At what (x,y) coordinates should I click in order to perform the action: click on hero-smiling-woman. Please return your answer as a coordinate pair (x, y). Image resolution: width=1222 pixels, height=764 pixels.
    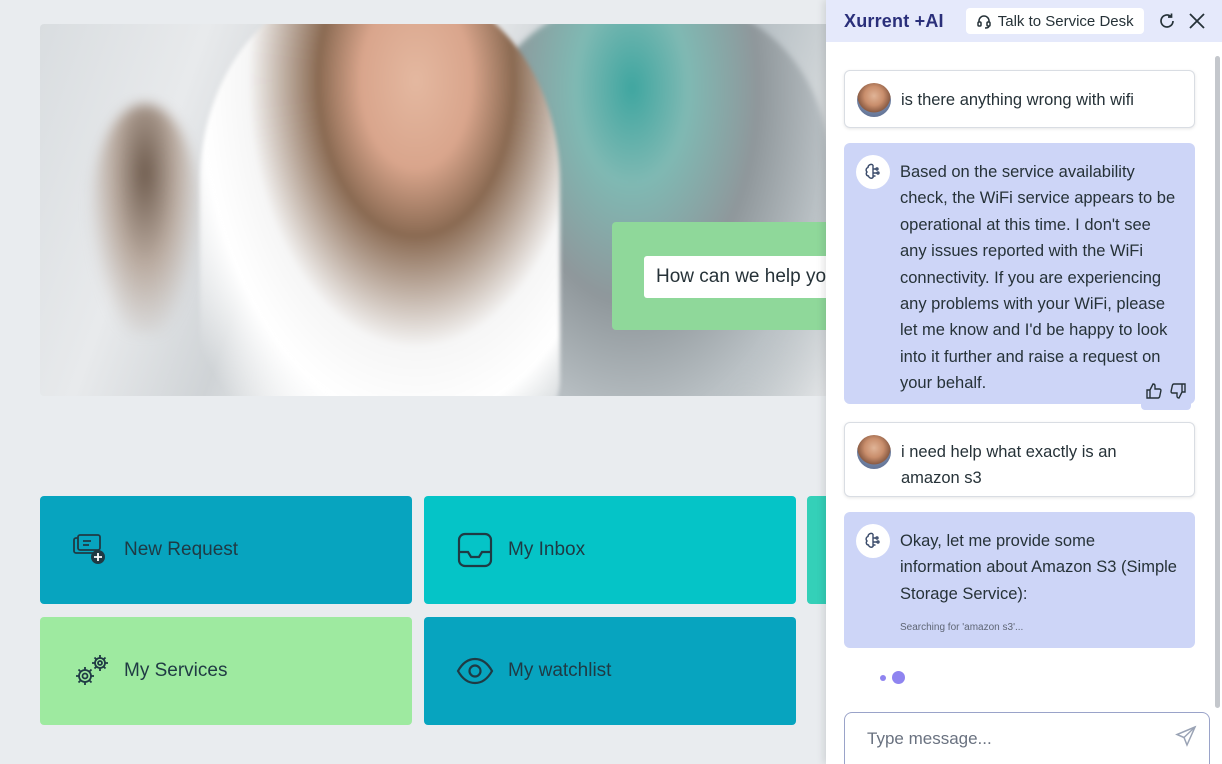
    Looking at the image, I should click on (380, 210).